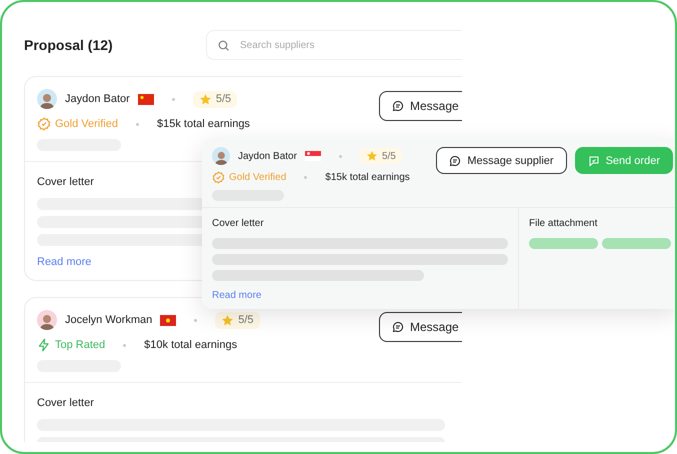  What do you see at coordinates (501, 160) in the screenshot?
I see `message-supplier-button: Message supplier` at bounding box center [501, 160].